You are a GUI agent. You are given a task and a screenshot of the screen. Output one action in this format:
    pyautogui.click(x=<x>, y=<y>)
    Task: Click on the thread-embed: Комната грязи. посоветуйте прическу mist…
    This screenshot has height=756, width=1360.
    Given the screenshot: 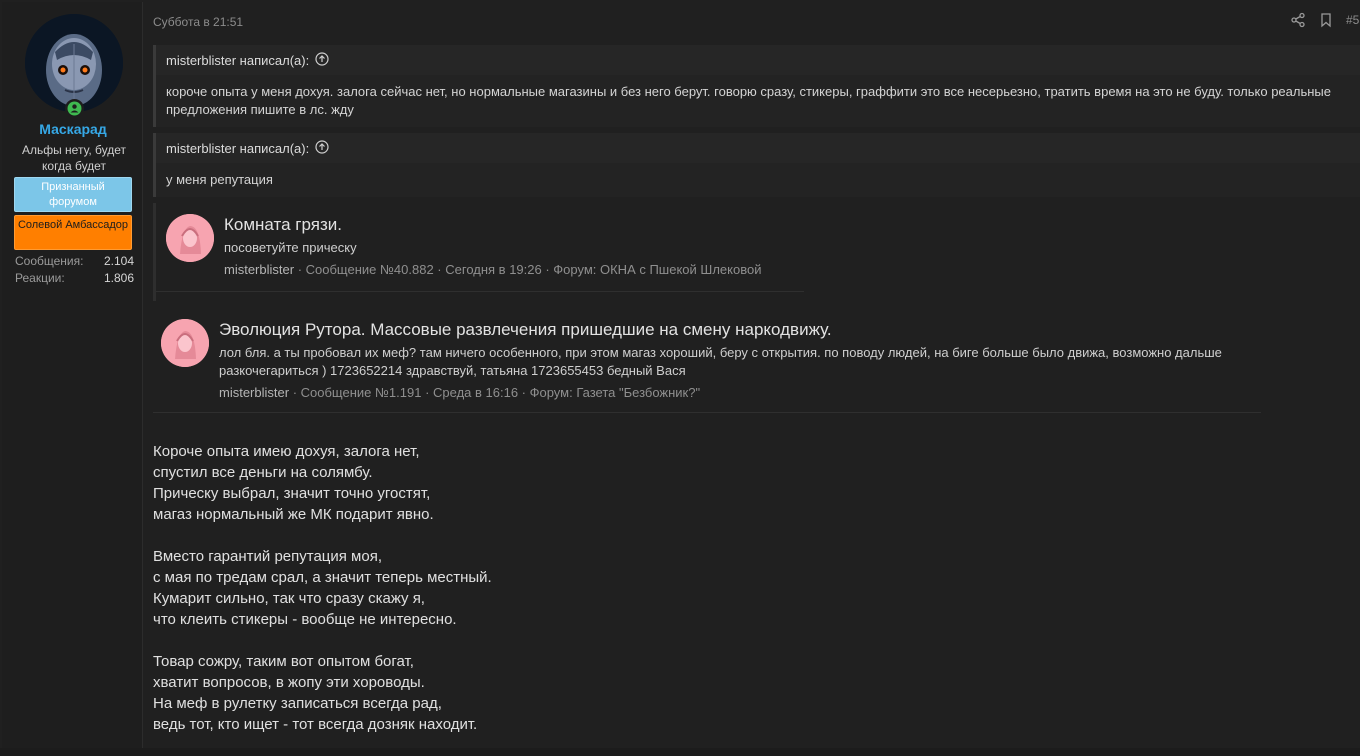 What is the action you would take?
    pyautogui.click(x=479, y=252)
    